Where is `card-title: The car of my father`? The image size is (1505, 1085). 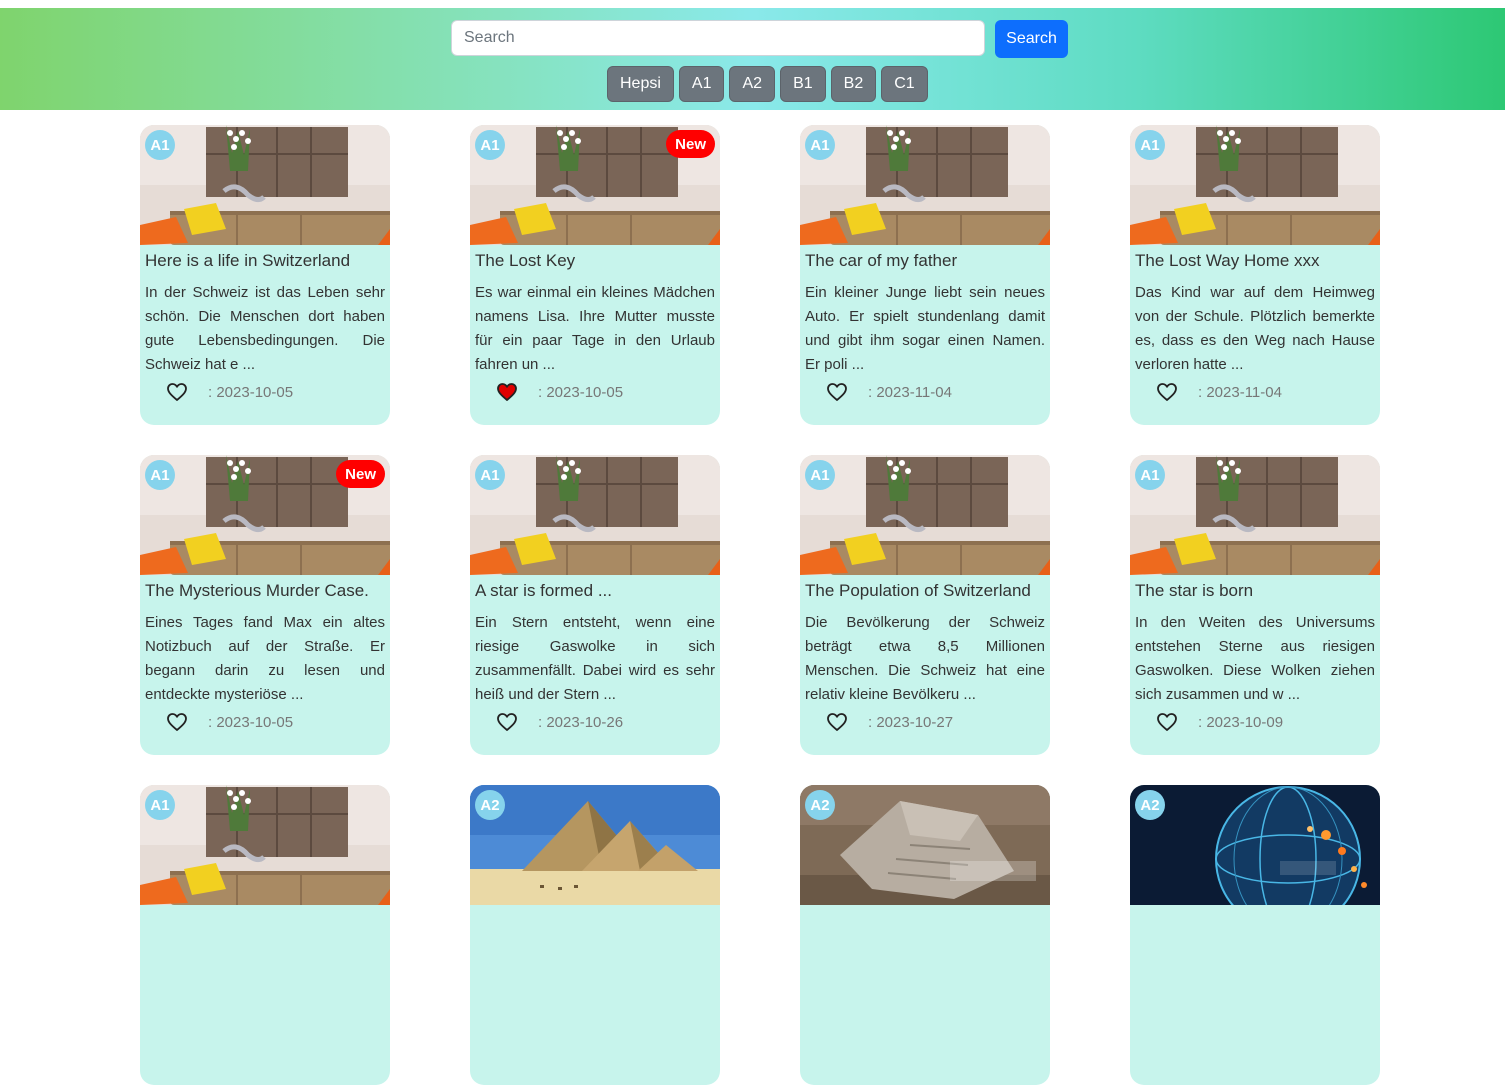
card-title: The car of my father is located at coordinates (925, 261).